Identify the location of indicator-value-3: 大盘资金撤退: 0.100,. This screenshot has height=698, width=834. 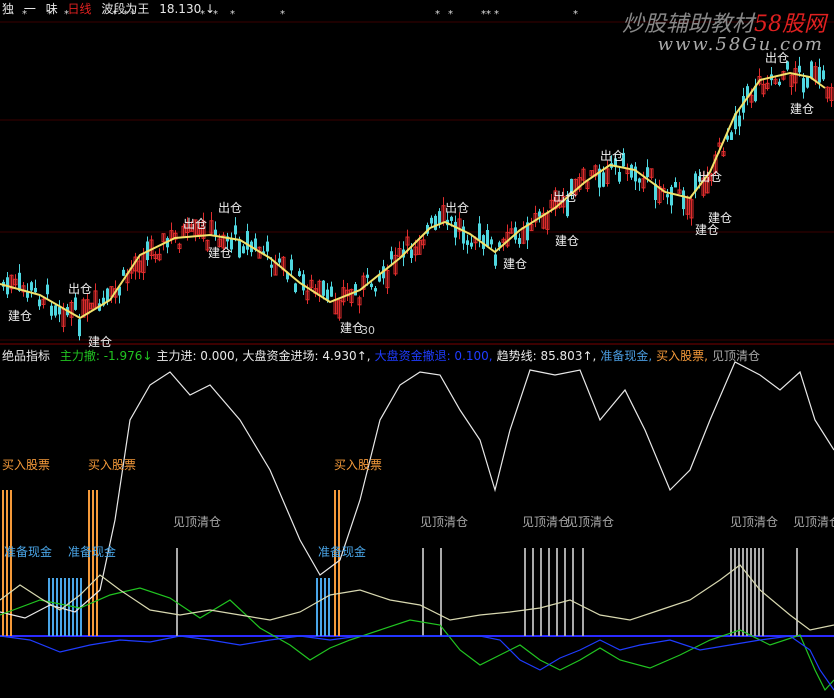
(433, 356).